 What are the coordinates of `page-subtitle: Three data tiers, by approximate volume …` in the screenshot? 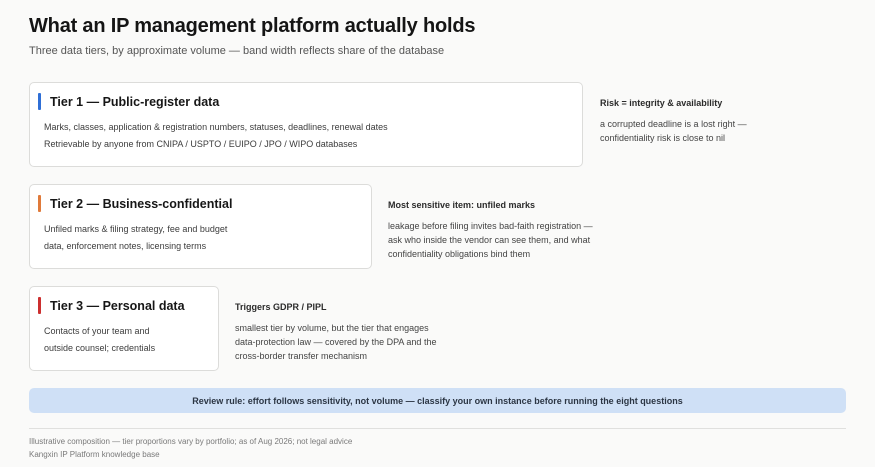 It's located at (237, 51).